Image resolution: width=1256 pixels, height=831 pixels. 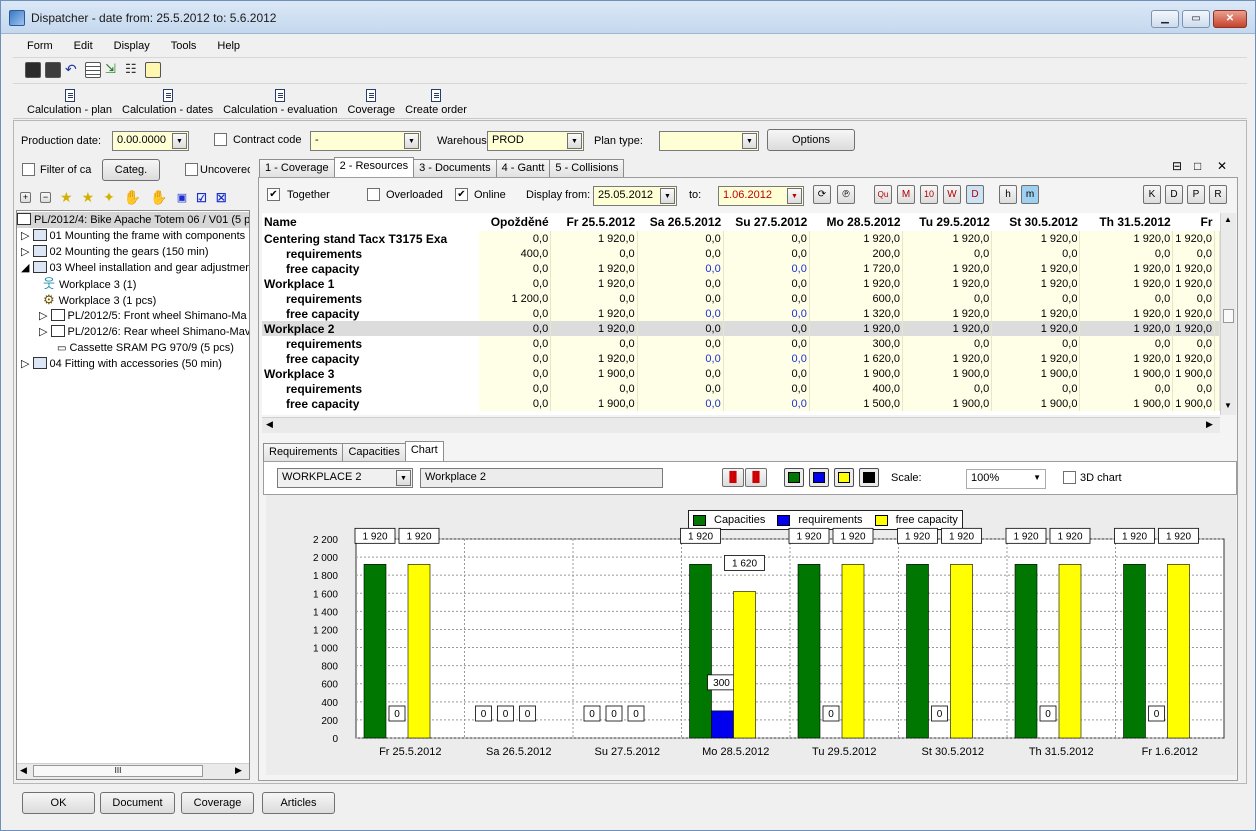 I want to click on create-order-button: Create order, so click(x=436, y=103).